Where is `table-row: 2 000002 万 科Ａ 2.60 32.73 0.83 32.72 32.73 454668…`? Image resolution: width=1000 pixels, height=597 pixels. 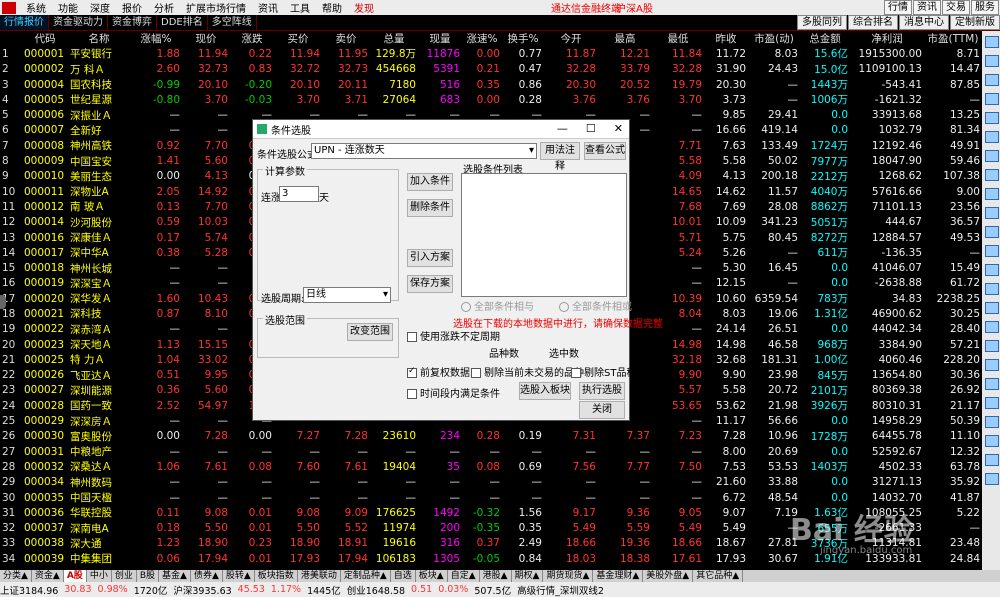
table-row: 2 000002 万 科Ａ 2.60 32.73 0.83 32.72 32.73 454668… is located at coordinates (491, 69).